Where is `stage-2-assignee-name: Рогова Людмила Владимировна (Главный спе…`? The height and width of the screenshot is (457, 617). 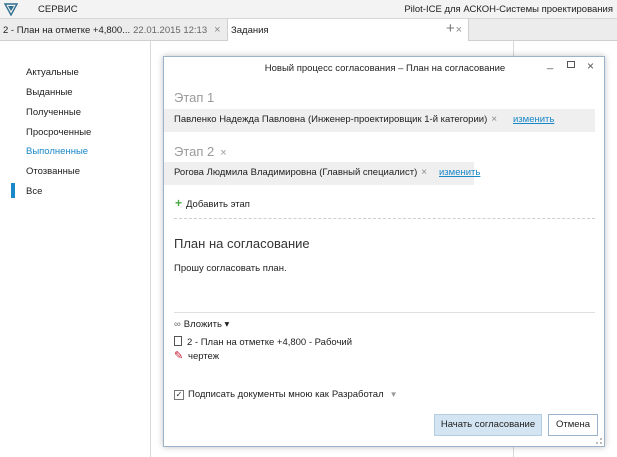 stage-2-assignee-name: Рогова Людмила Владимировна (Главный спе… is located at coordinates (296, 172).